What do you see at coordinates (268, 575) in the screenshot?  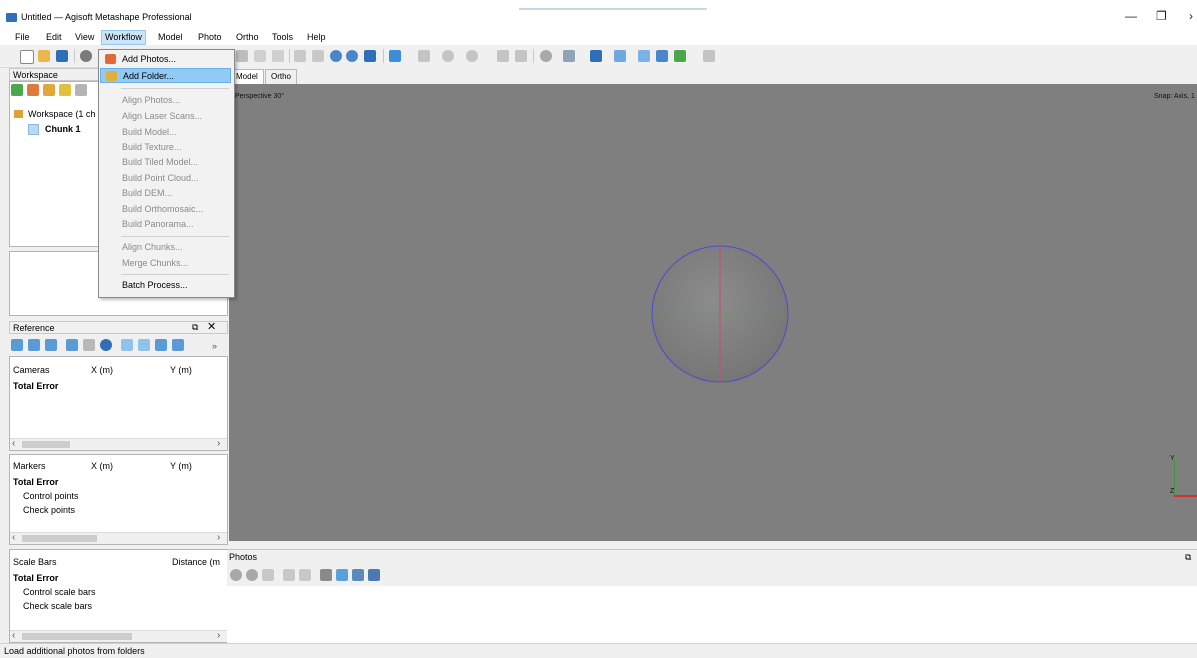 I see `remove-icon` at bounding box center [268, 575].